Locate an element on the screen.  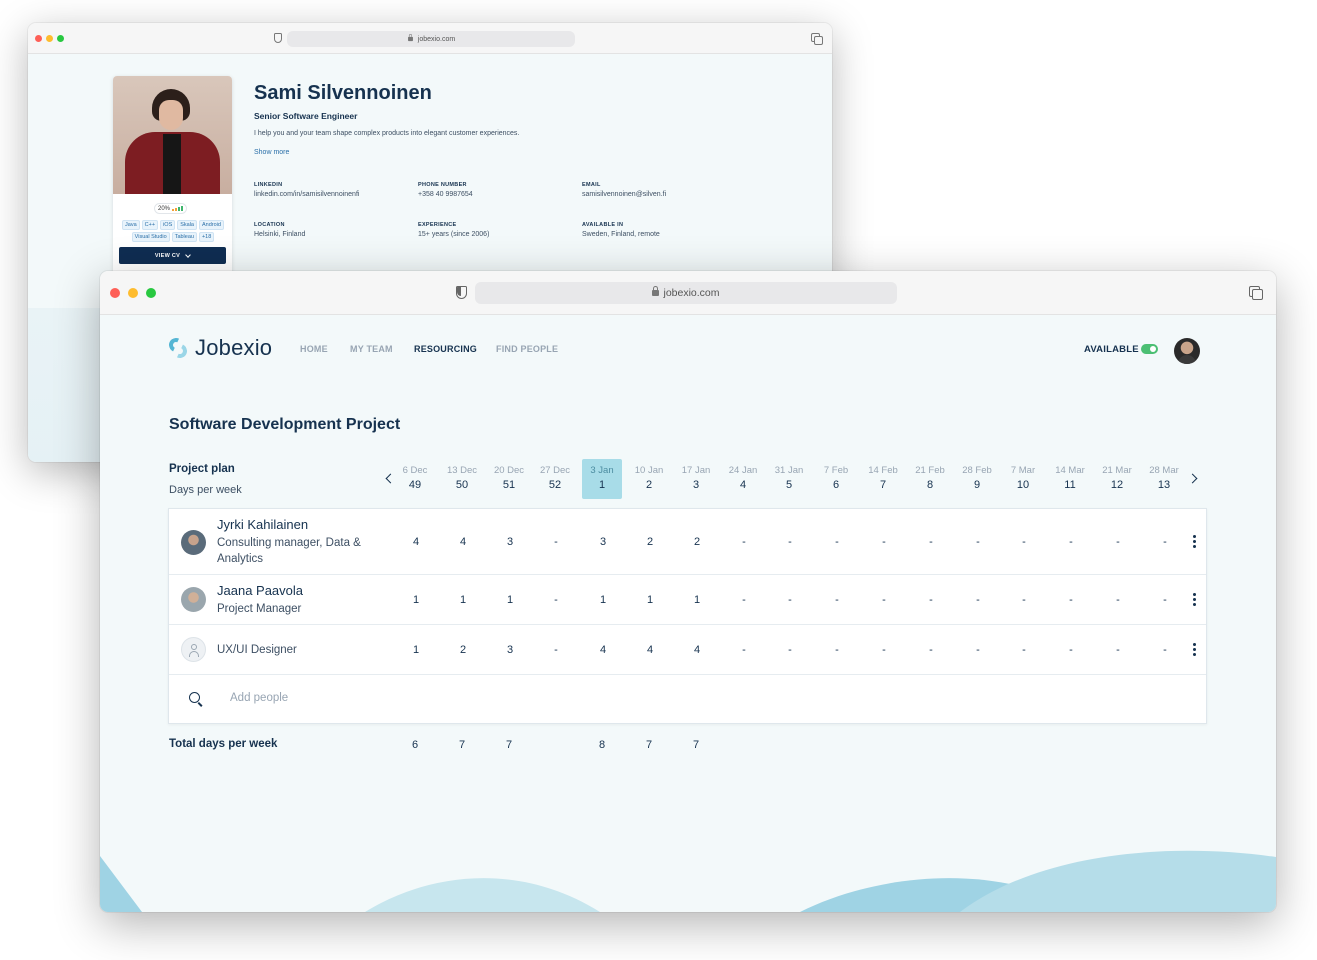
person-name: Jyrki Kahilainen is located at coordinates (262, 524).